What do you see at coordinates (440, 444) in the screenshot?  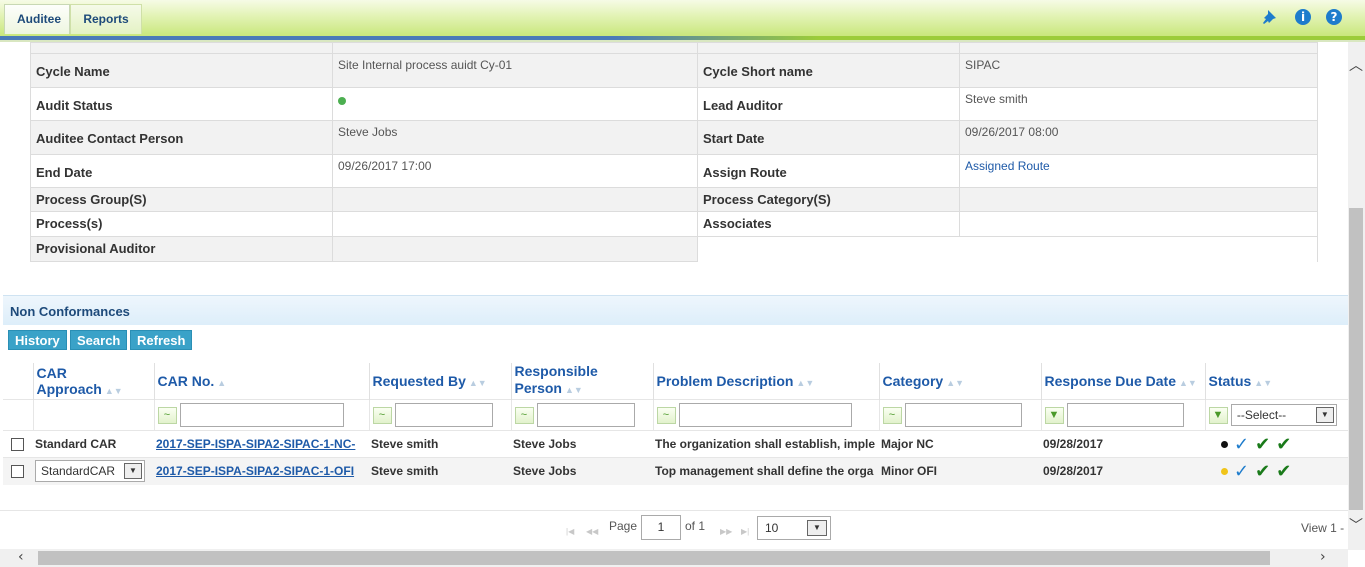 I see `requested-by-cell: Steve smith` at bounding box center [440, 444].